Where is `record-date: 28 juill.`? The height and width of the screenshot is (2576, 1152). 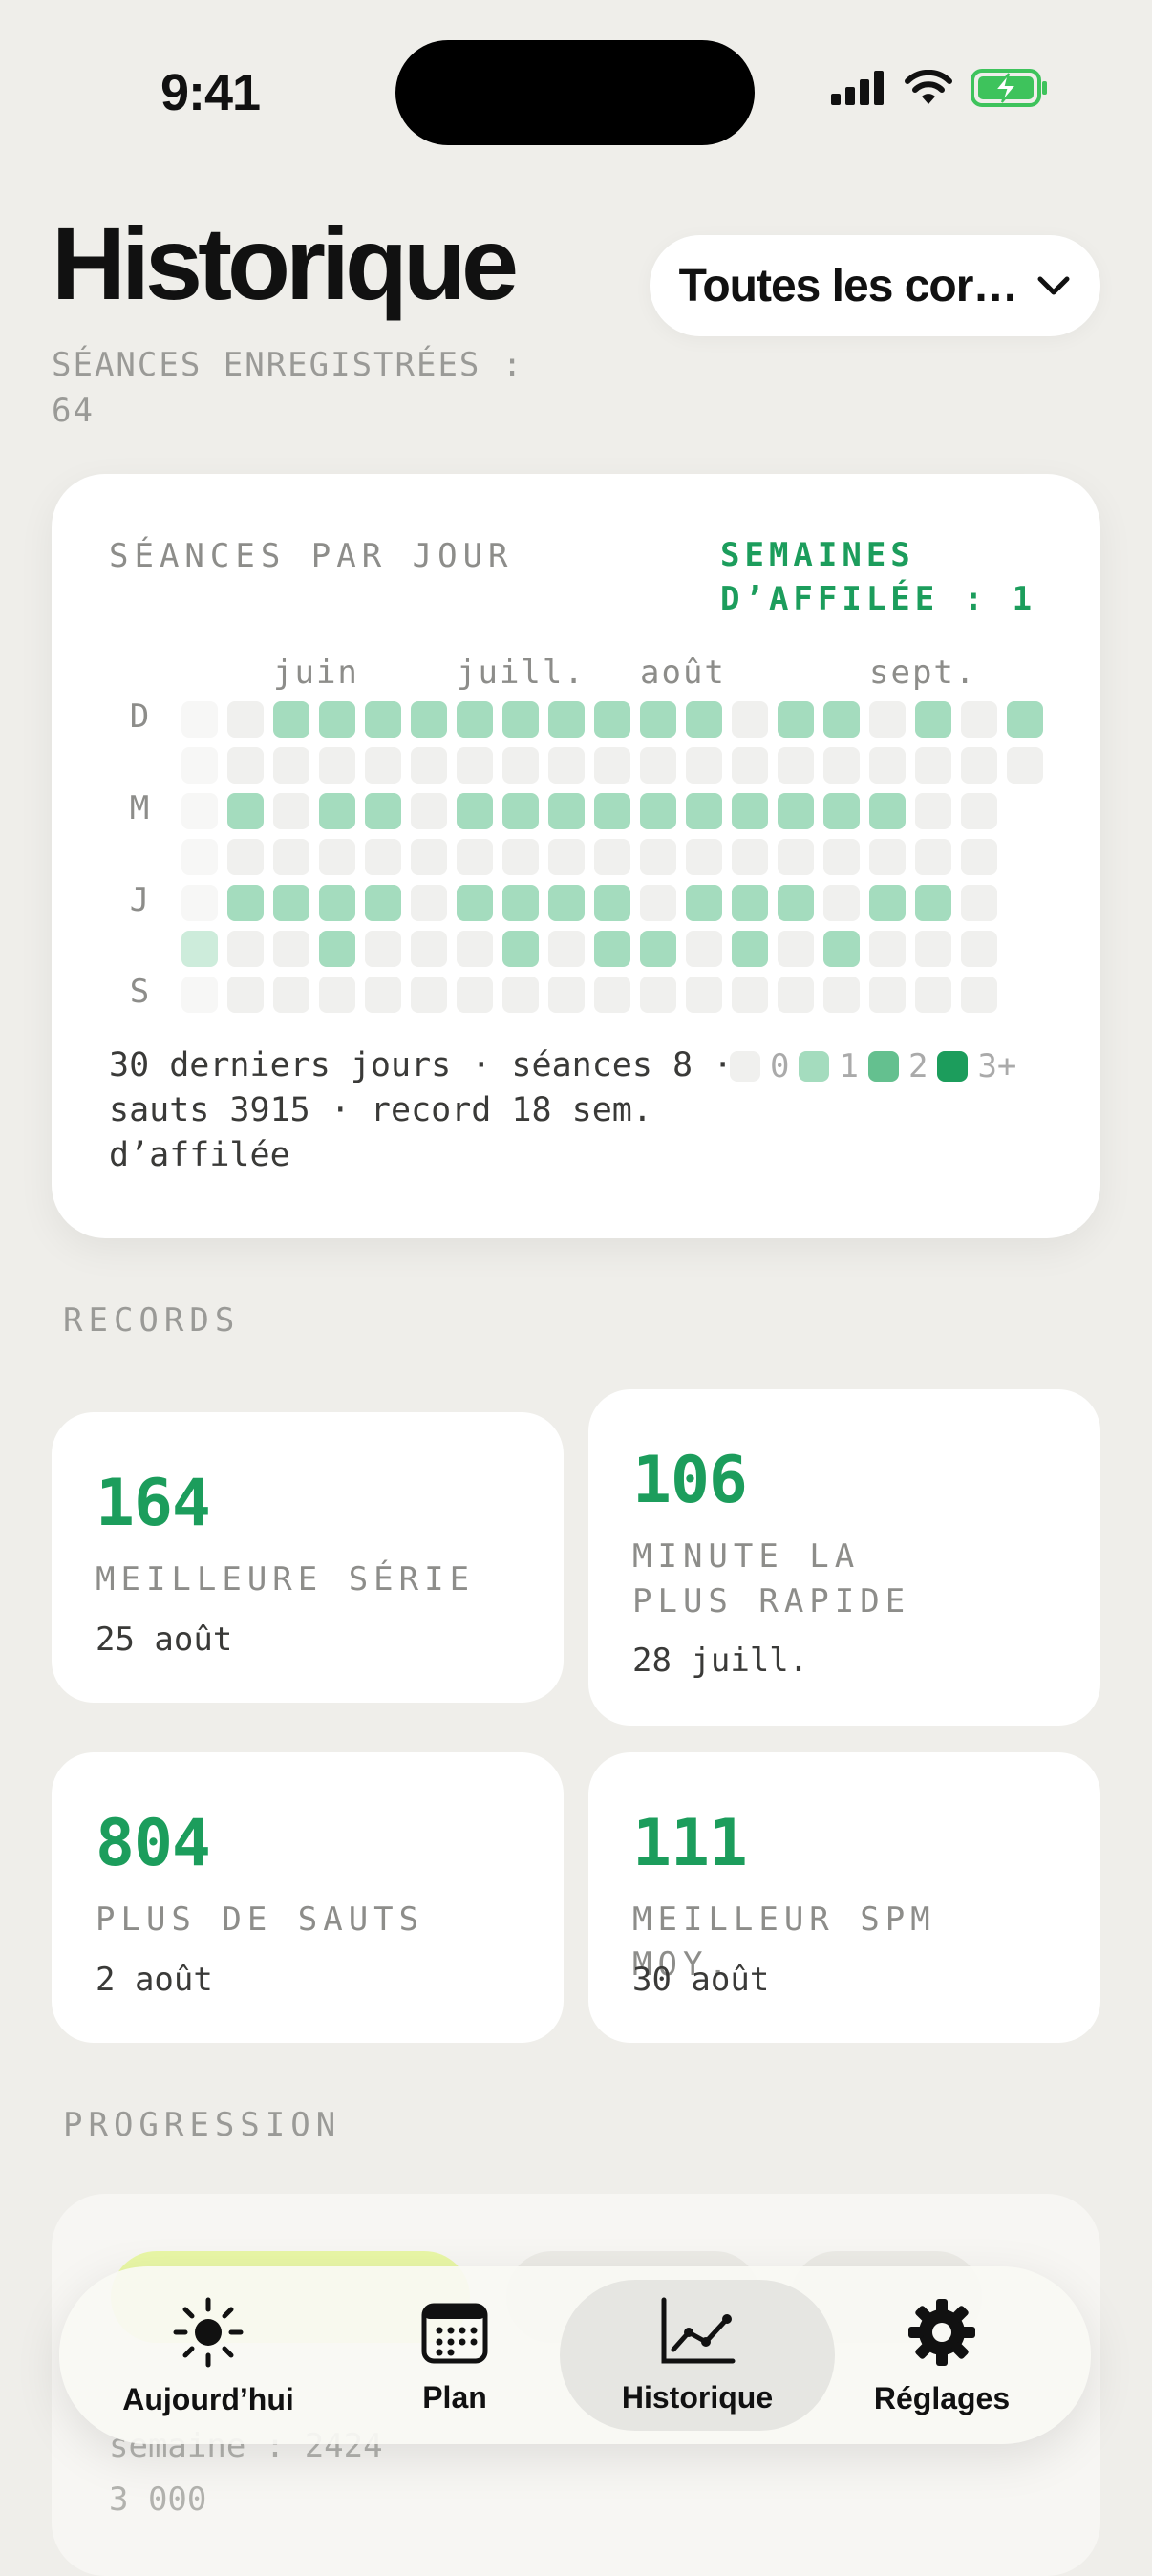 record-date: 28 juill. is located at coordinates (720, 1661).